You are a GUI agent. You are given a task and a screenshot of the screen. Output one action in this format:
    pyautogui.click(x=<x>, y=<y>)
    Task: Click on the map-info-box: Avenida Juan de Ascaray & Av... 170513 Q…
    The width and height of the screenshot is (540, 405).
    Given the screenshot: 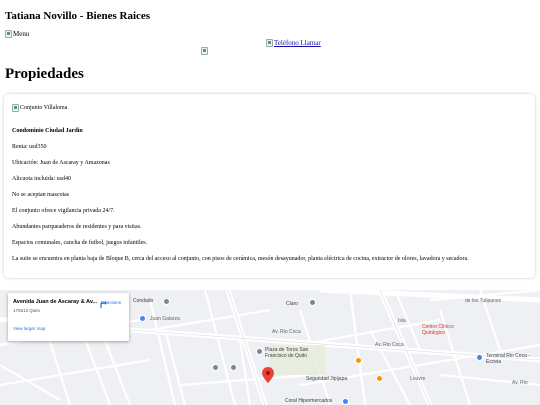 What is the action you would take?
    pyautogui.click(x=68, y=317)
    